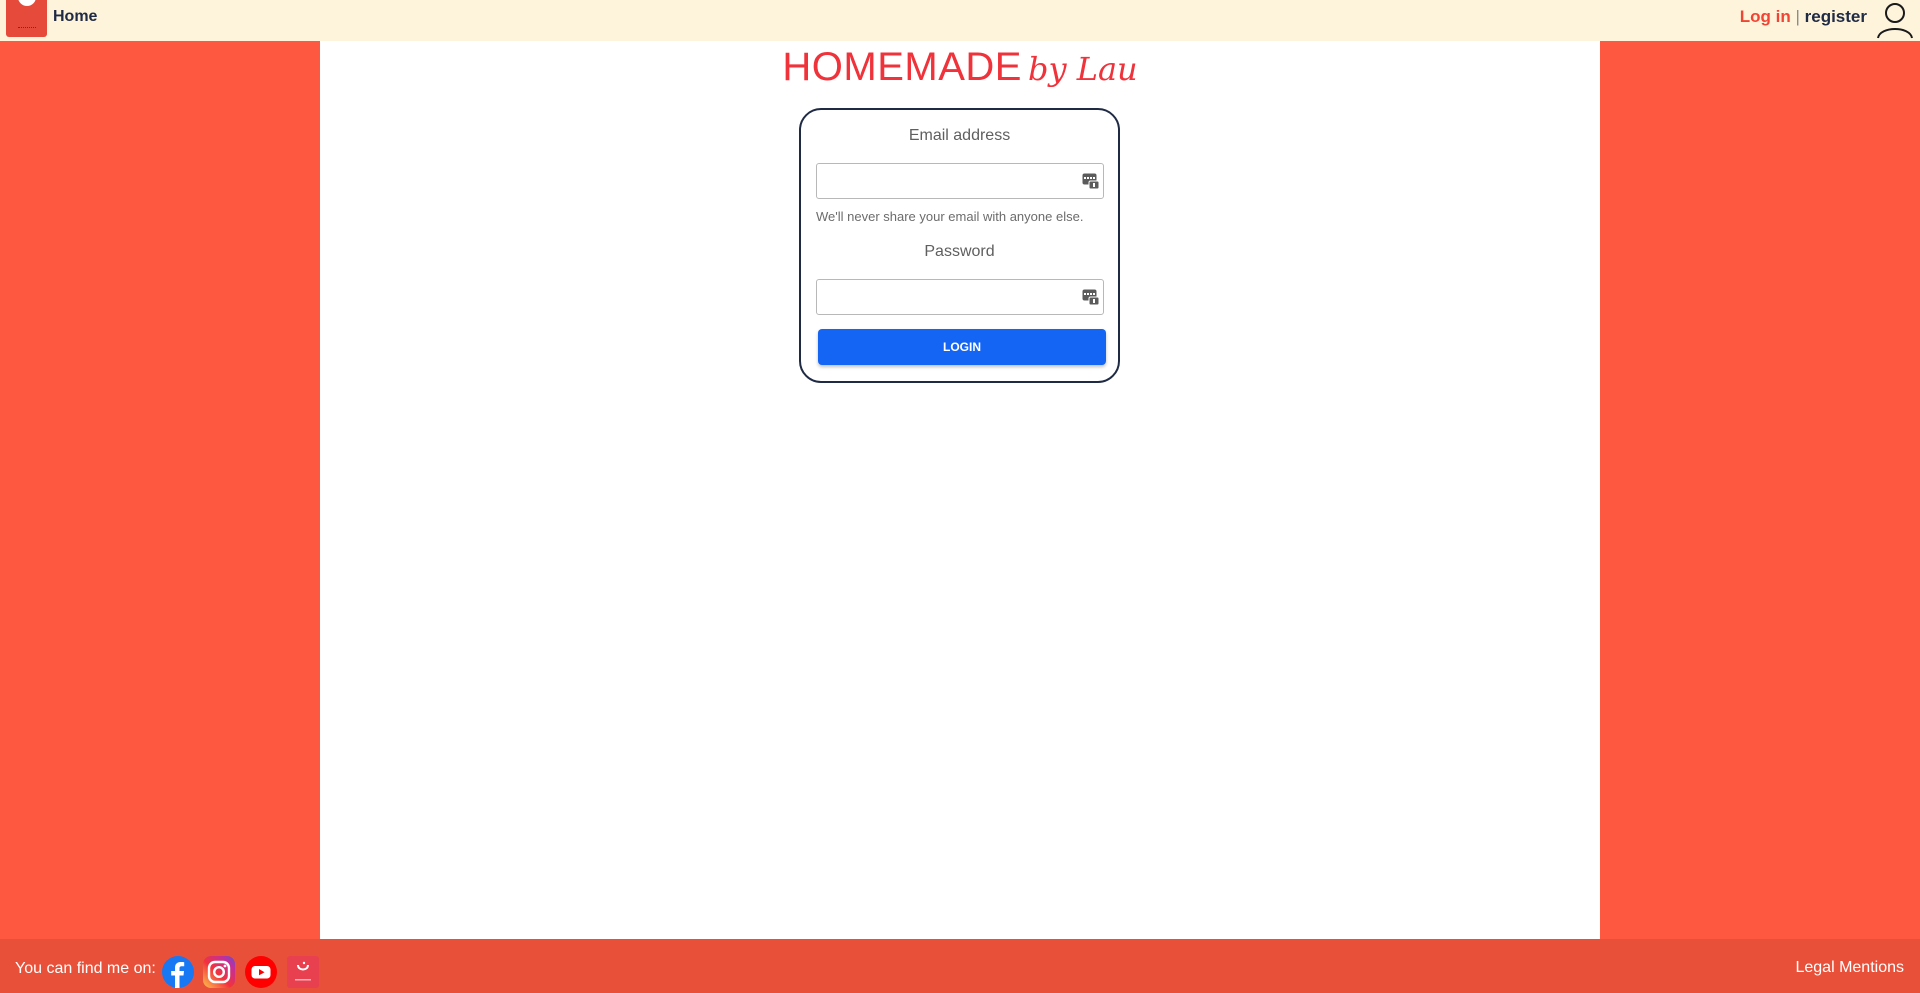 Image resolution: width=1920 pixels, height=993 pixels. Describe the element at coordinates (75, 17) in the screenshot. I see `home-link: Home` at that location.